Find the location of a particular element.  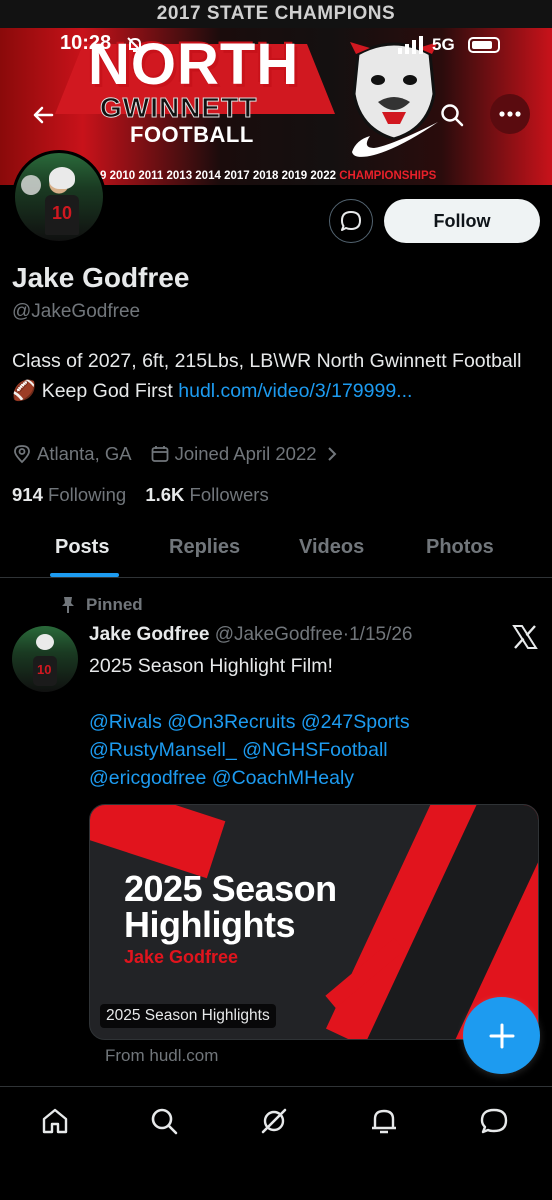

battery-icon is located at coordinates (484, 45).